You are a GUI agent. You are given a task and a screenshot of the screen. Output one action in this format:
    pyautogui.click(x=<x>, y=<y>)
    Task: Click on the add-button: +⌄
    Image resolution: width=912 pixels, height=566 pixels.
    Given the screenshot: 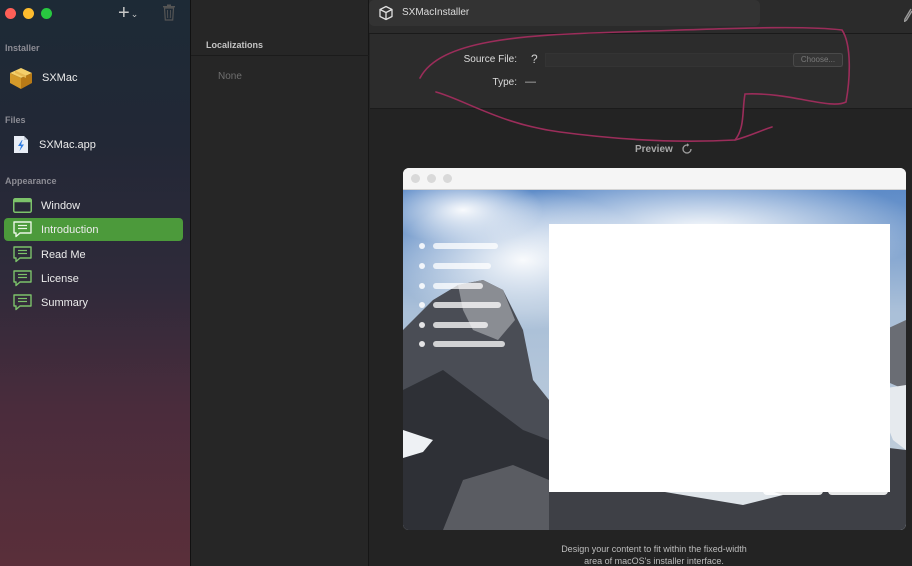 What is the action you would take?
    pyautogui.click(x=128, y=13)
    